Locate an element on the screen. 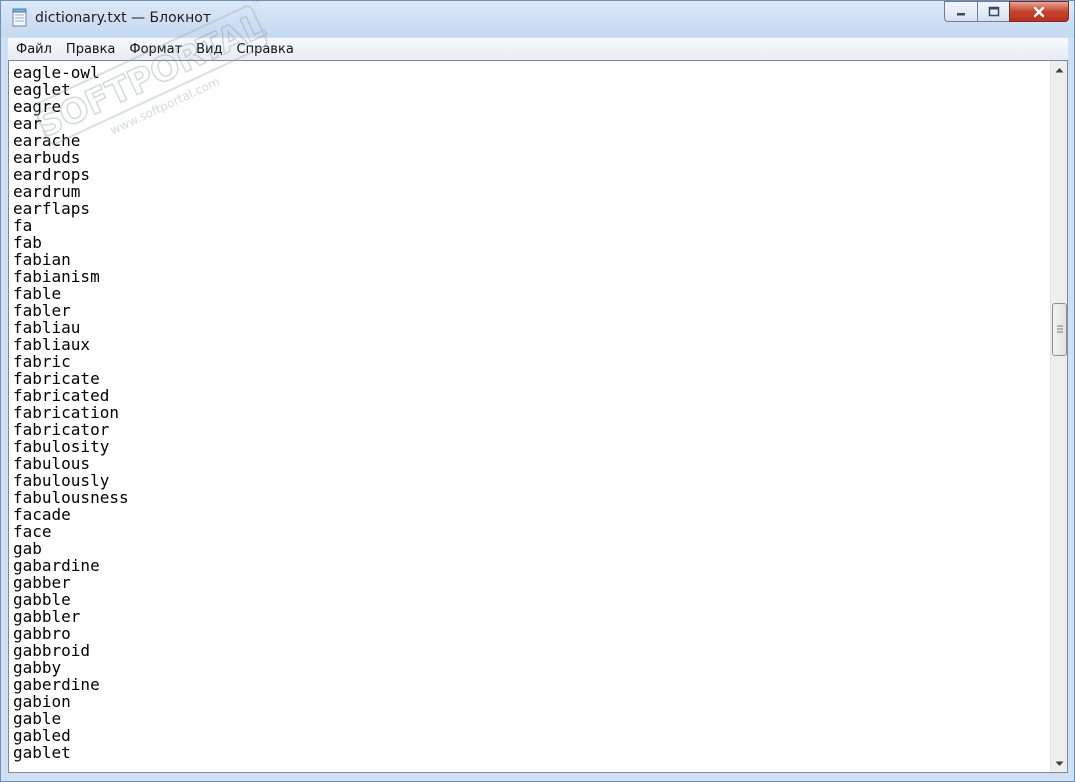  text-line: gabardine is located at coordinates (56, 565).